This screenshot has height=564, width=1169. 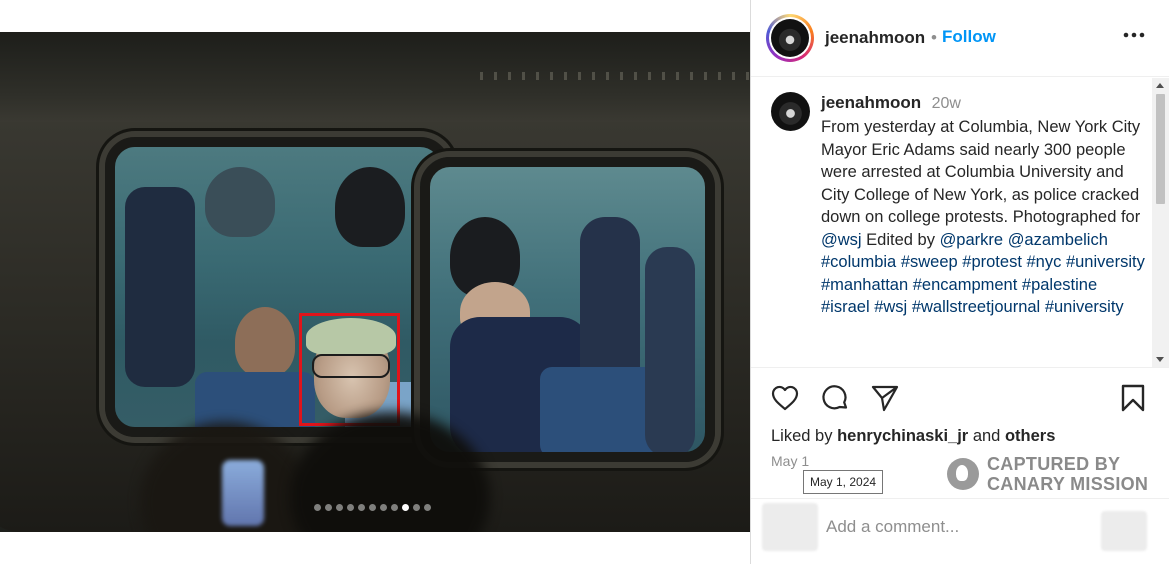 I want to click on caption-edited: Edited by, so click(x=900, y=239).